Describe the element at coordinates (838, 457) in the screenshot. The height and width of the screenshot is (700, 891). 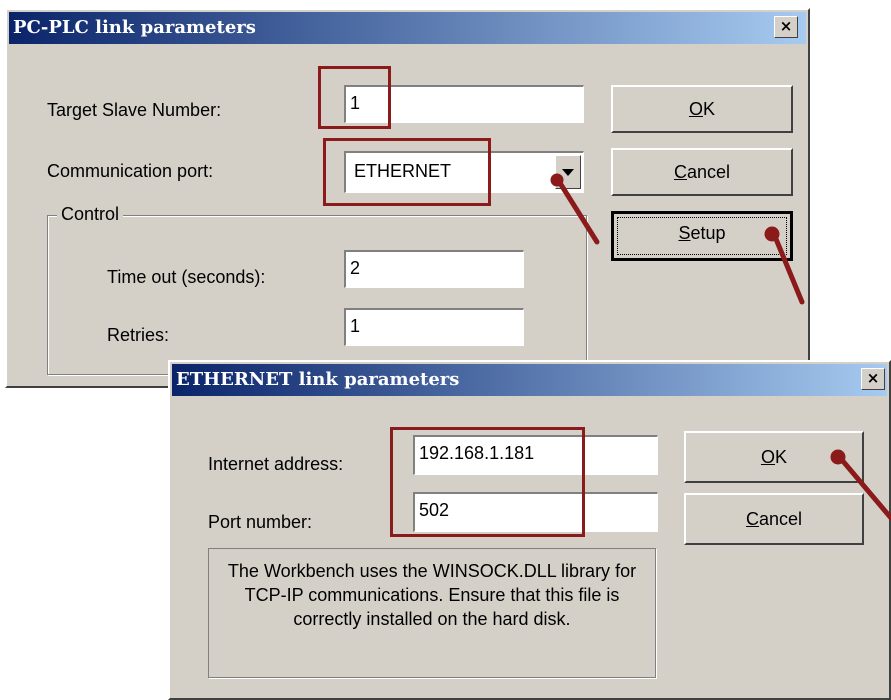
I see `arrow-to-ok-dot` at that location.